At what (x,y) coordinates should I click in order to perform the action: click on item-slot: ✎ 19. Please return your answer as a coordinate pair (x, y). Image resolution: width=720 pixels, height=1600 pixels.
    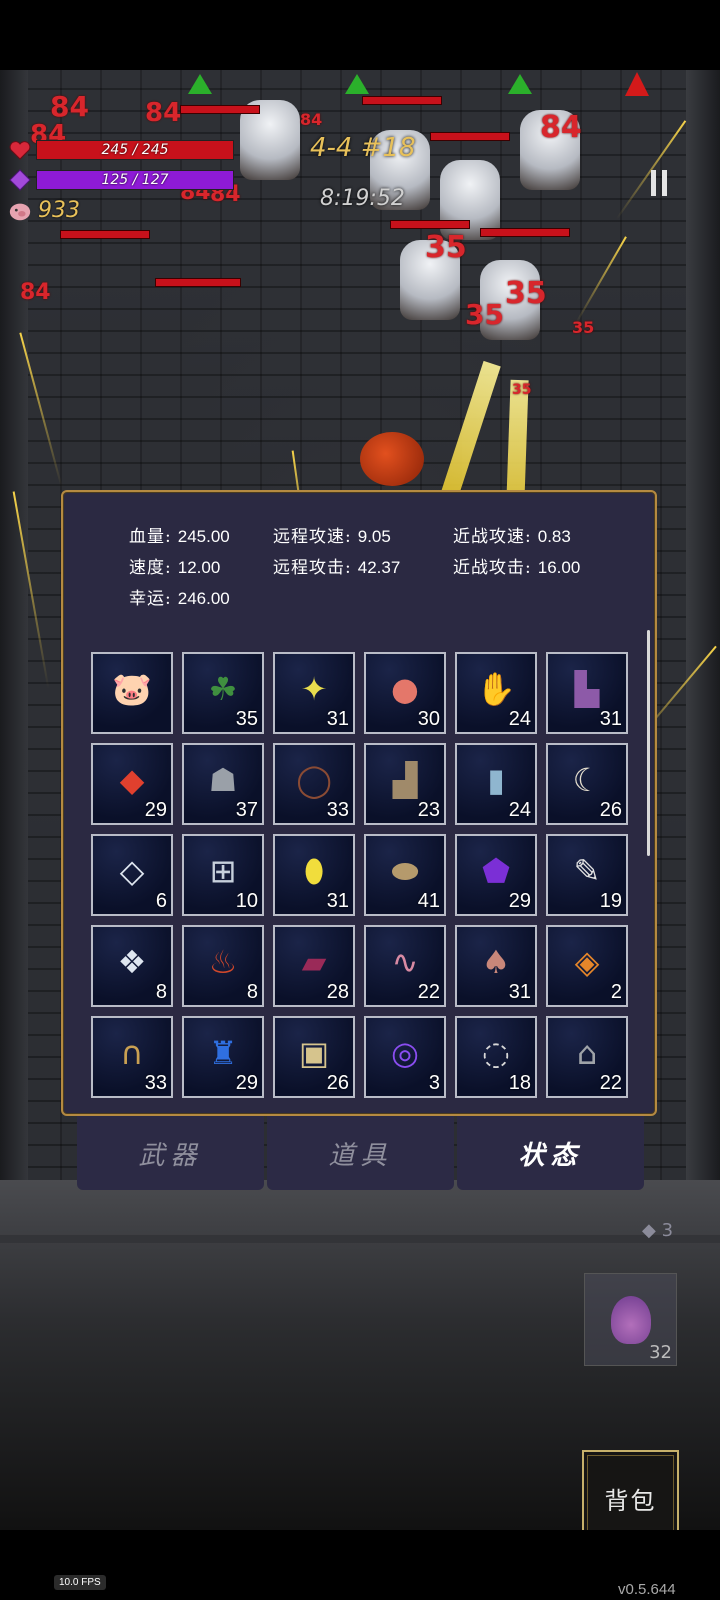
    Looking at the image, I should click on (587, 875).